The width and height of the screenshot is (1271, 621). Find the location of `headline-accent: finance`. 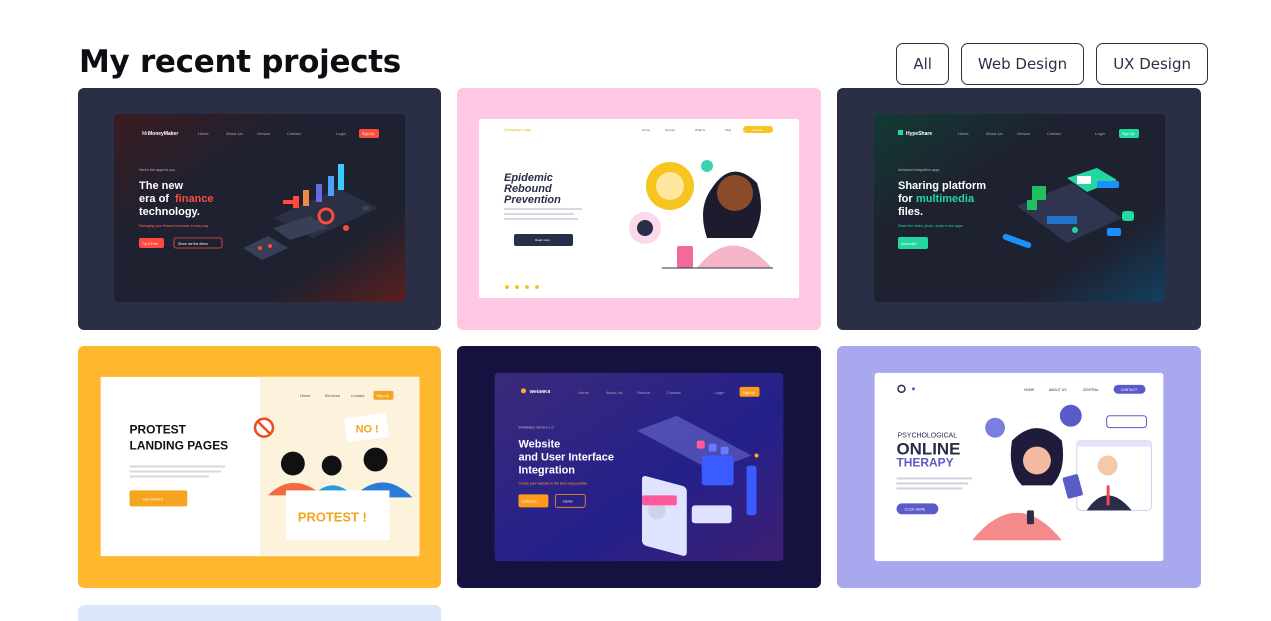

headline-accent: finance is located at coordinates (194, 199).